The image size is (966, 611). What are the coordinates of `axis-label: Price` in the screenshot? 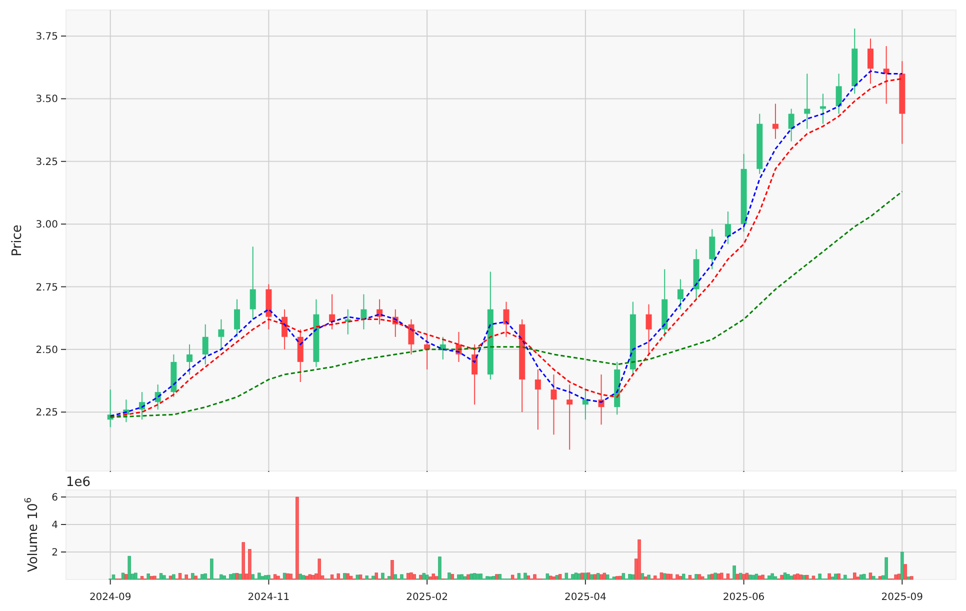 It's located at (17, 240).